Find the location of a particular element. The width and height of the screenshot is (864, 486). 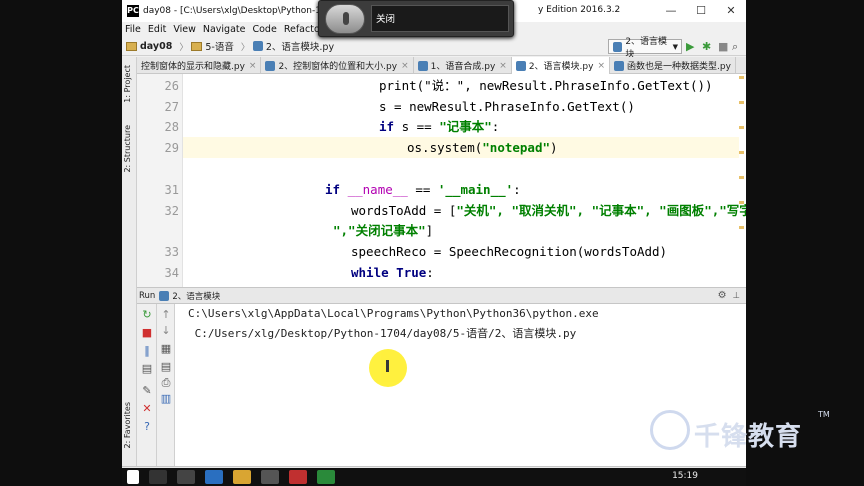

pycharm-taskbar-icon is located at coordinates (326, 477).